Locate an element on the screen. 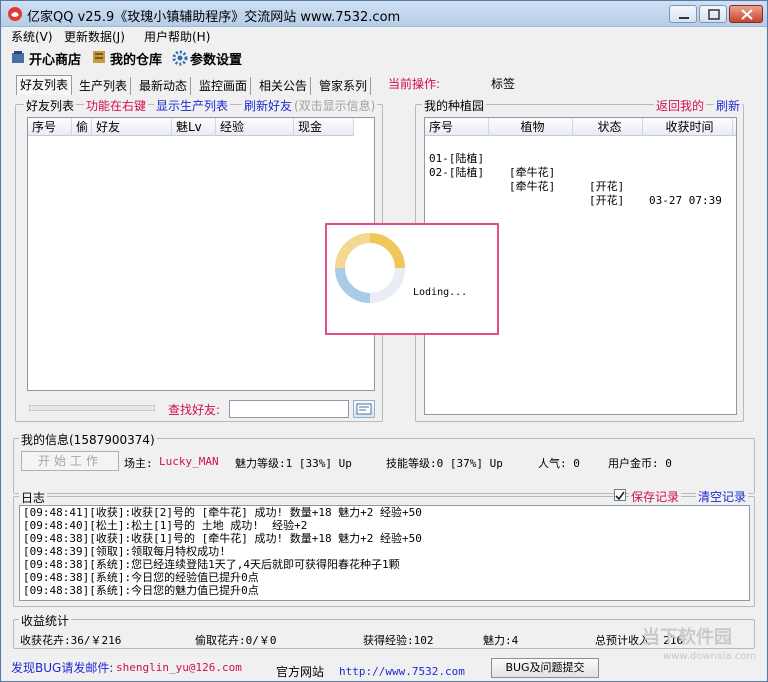 This screenshot has height=682, width=768. menu-bar: 系统(V) 更新数据(J) 用户帮助(H) is located at coordinates (384, 36).